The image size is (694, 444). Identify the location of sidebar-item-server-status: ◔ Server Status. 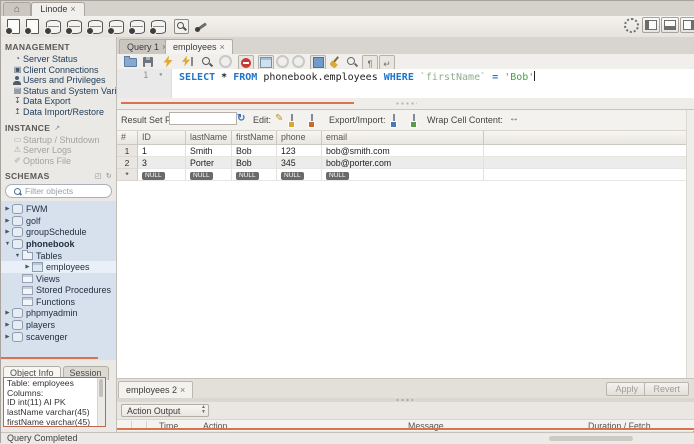
(58, 59).